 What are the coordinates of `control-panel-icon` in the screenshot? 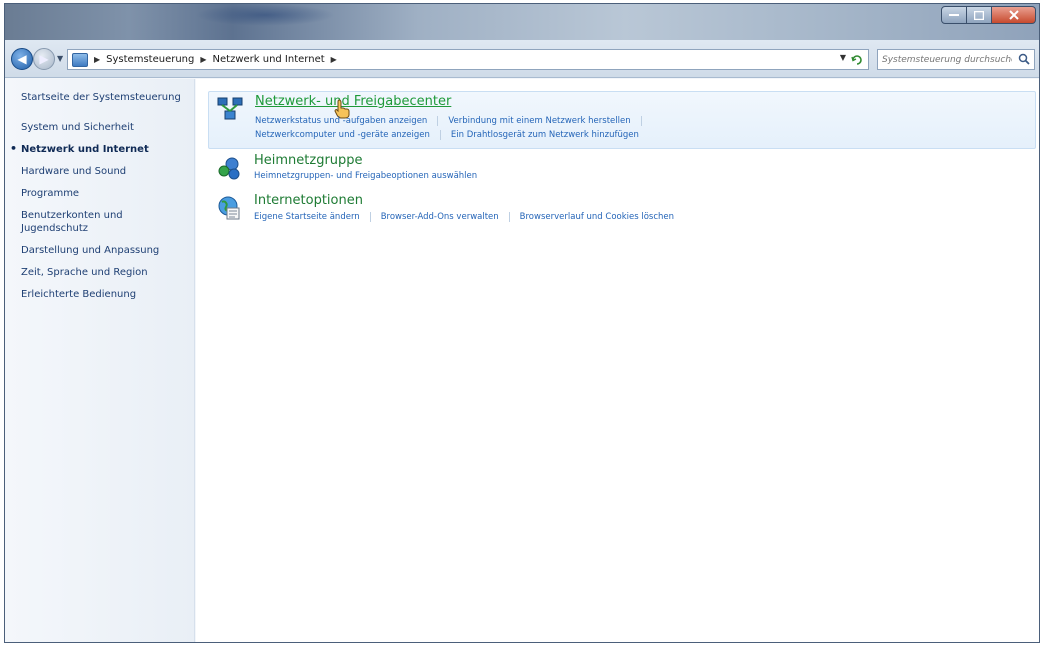 It's located at (80, 59).